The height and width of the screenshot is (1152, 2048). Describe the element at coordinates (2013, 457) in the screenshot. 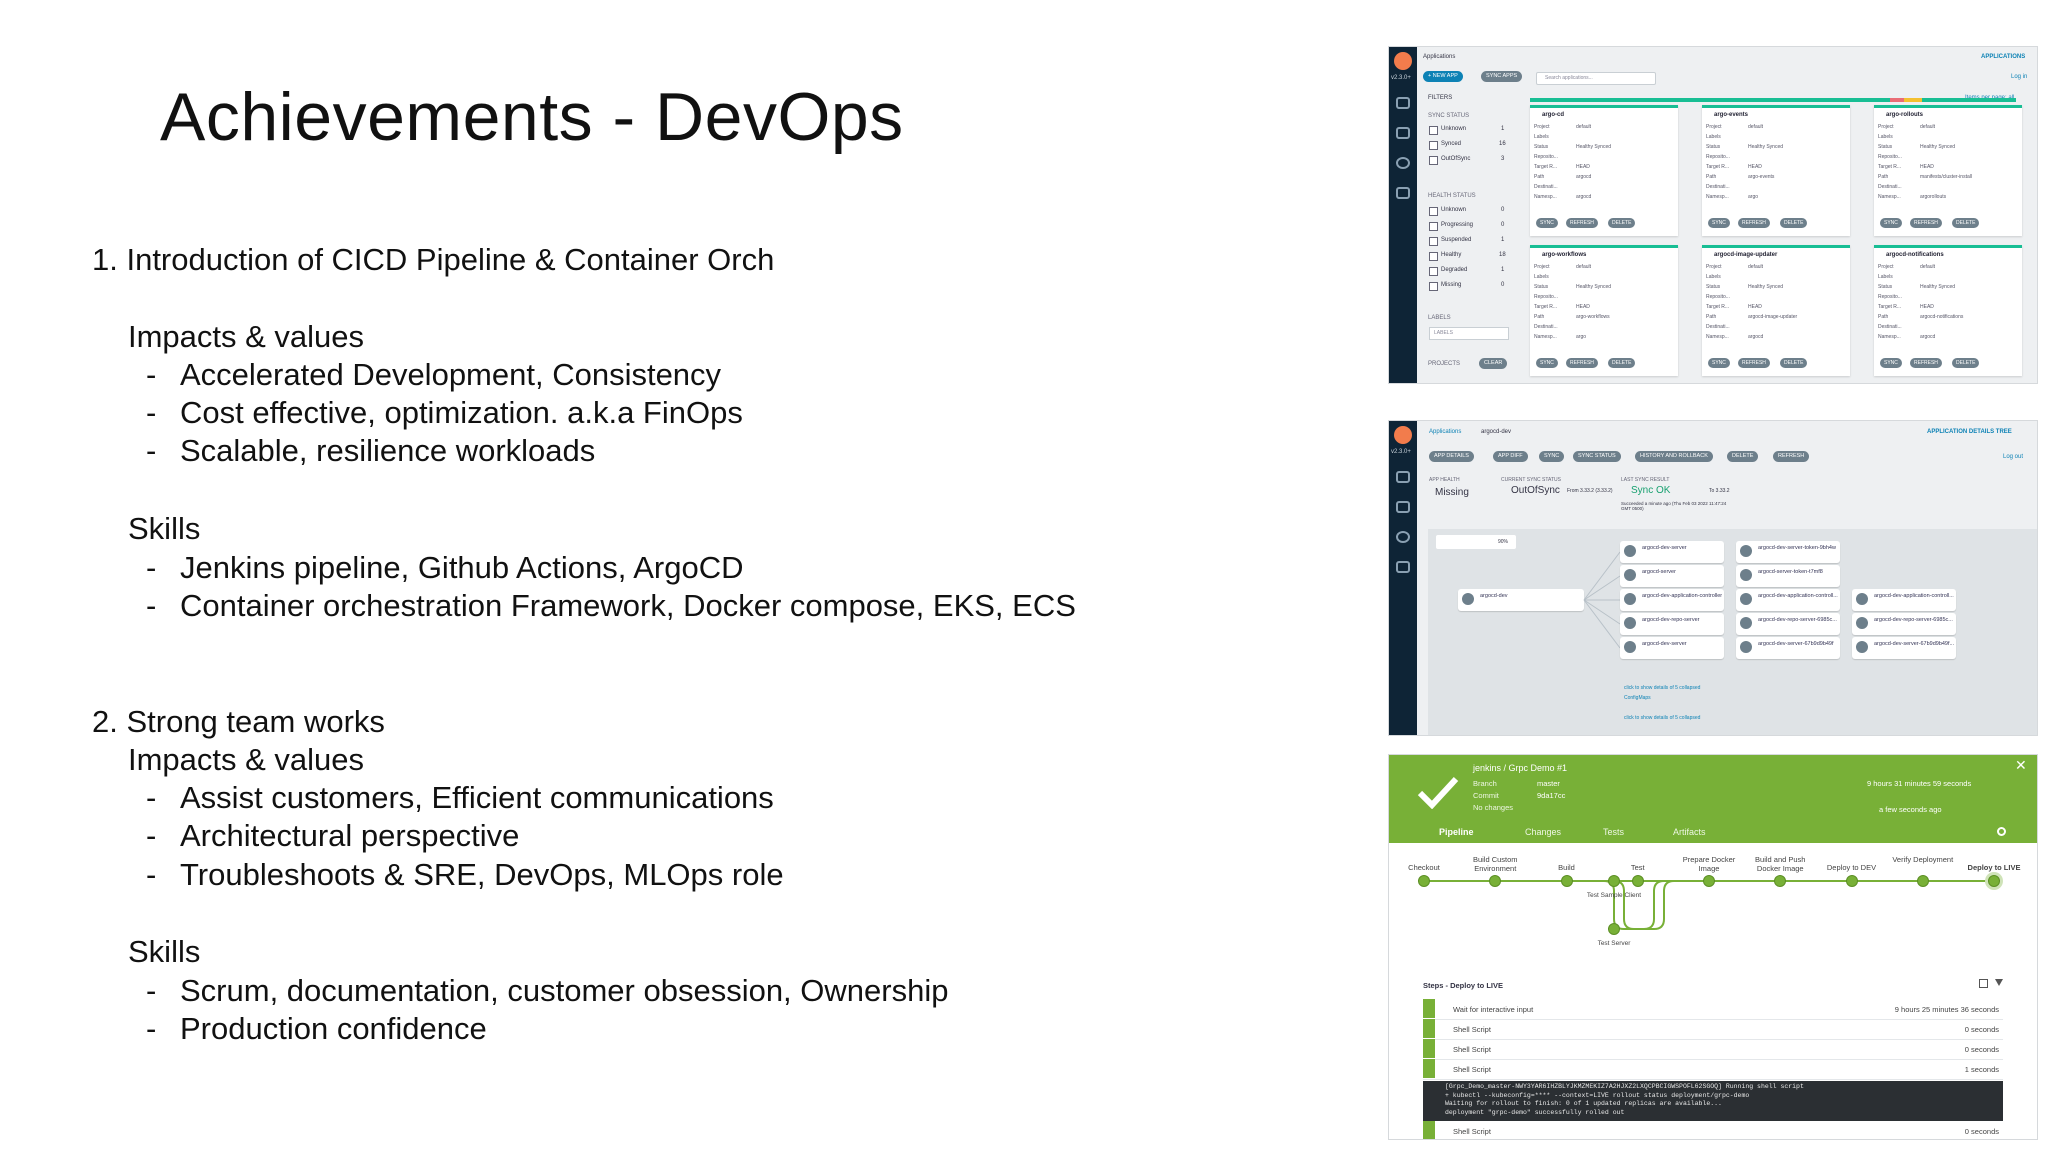

I see `logout-link: Log out` at that location.